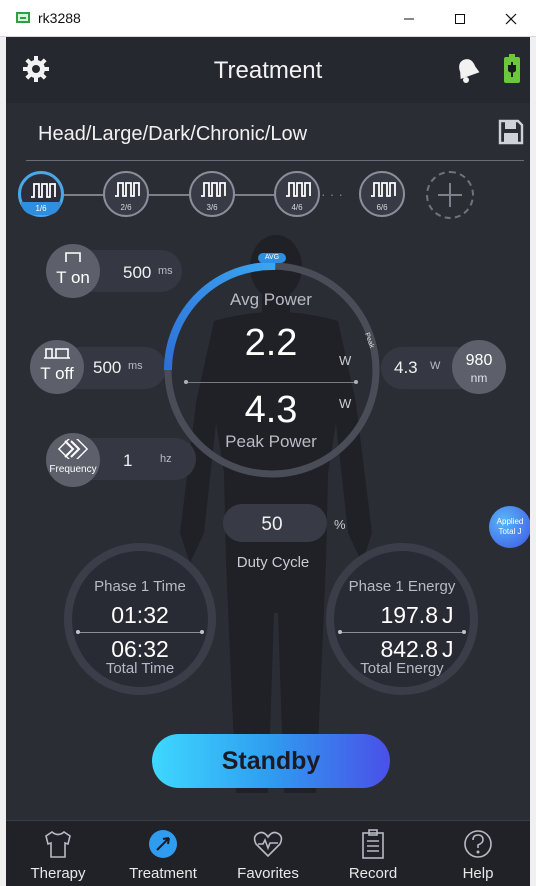  I want to click on total-time-value: 06:32, so click(140, 649).